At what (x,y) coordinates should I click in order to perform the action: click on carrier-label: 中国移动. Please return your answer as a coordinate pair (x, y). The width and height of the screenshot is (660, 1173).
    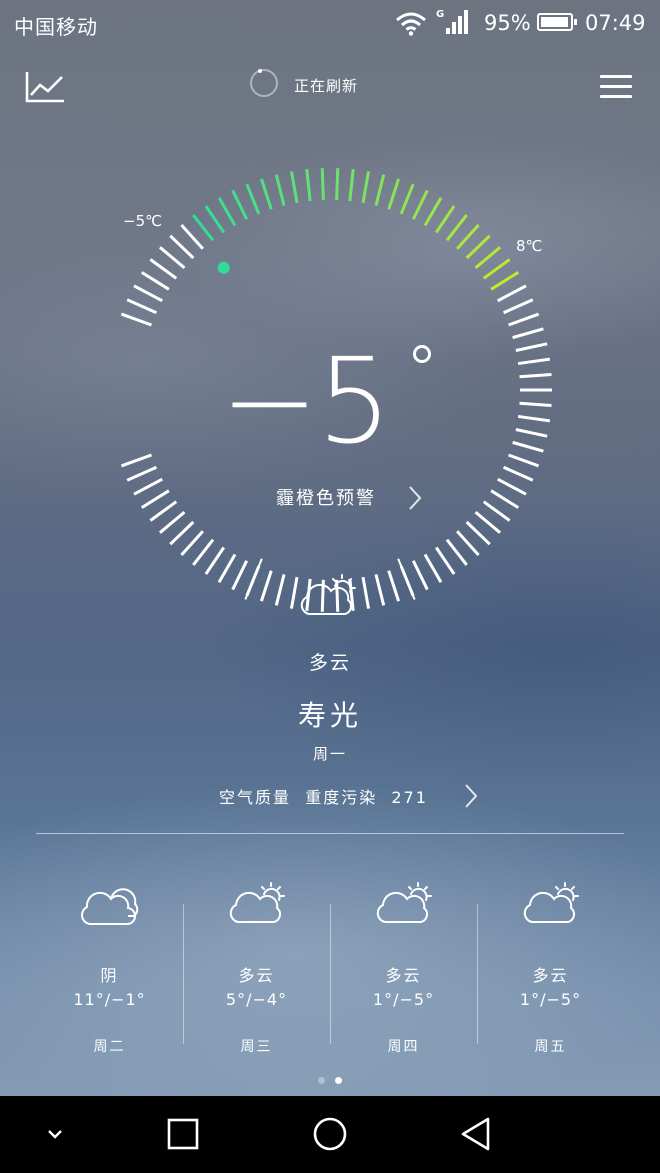
    Looking at the image, I should click on (56, 27).